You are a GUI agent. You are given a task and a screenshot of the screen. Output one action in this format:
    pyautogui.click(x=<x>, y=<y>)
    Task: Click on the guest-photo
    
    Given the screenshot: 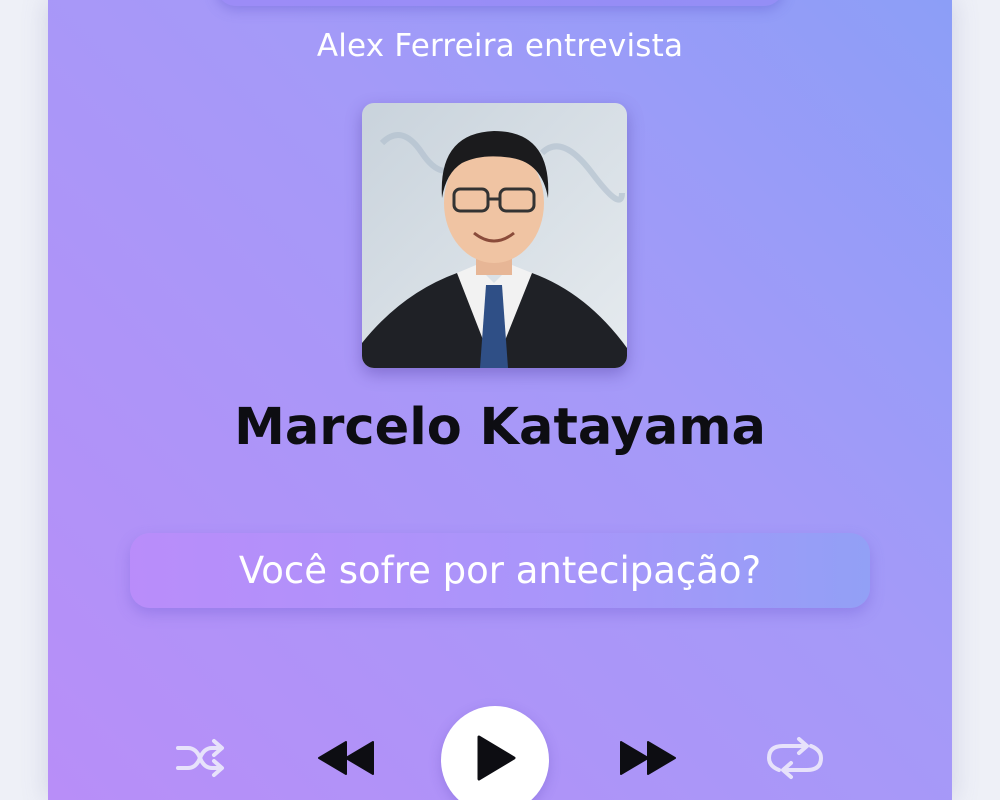 What is the action you would take?
    pyautogui.click(x=494, y=235)
    